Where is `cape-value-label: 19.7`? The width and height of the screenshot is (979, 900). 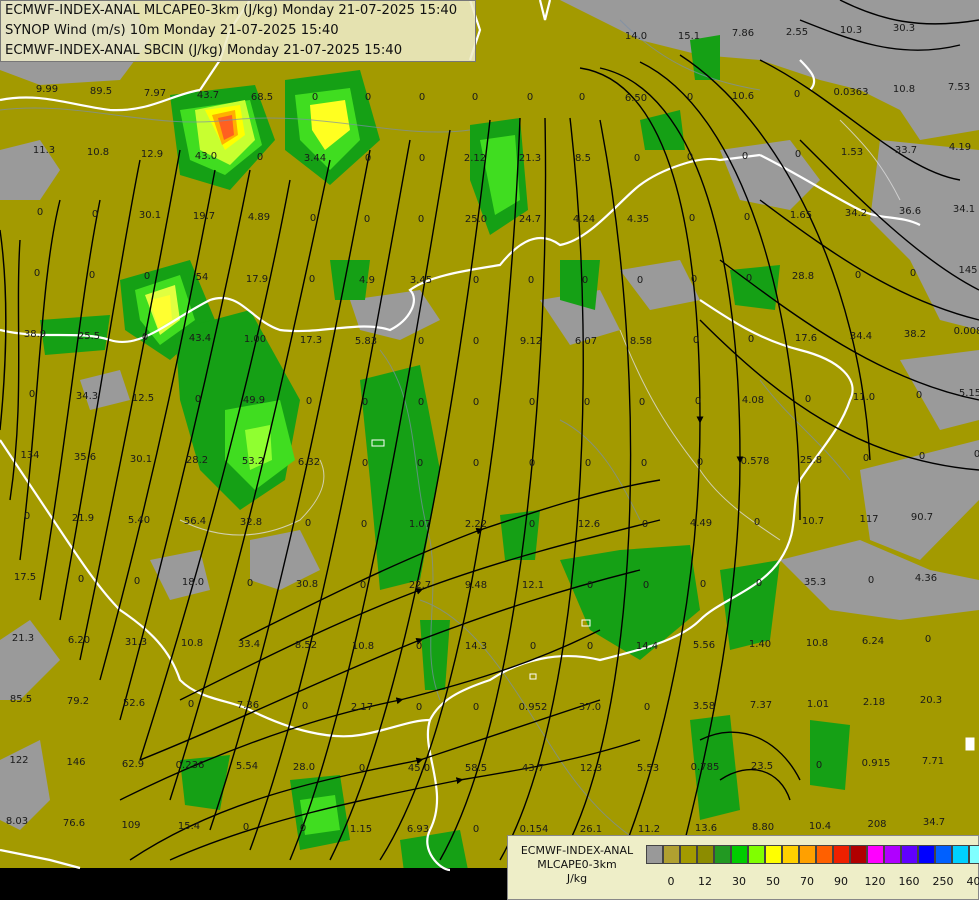 cape-value-label: 19.7 is located at coordinates (204, 216).